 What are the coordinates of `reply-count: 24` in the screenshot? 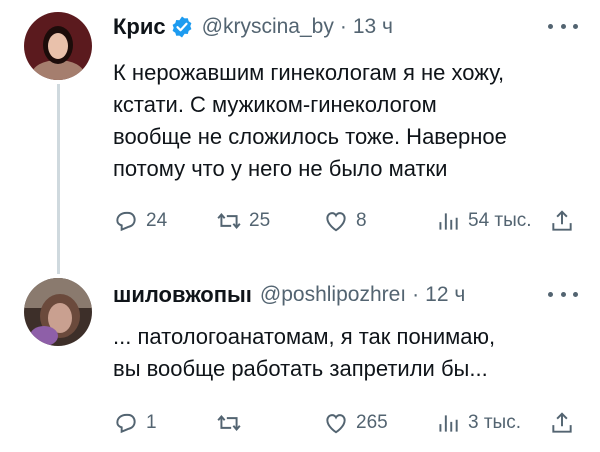 It's located at (157, 220).